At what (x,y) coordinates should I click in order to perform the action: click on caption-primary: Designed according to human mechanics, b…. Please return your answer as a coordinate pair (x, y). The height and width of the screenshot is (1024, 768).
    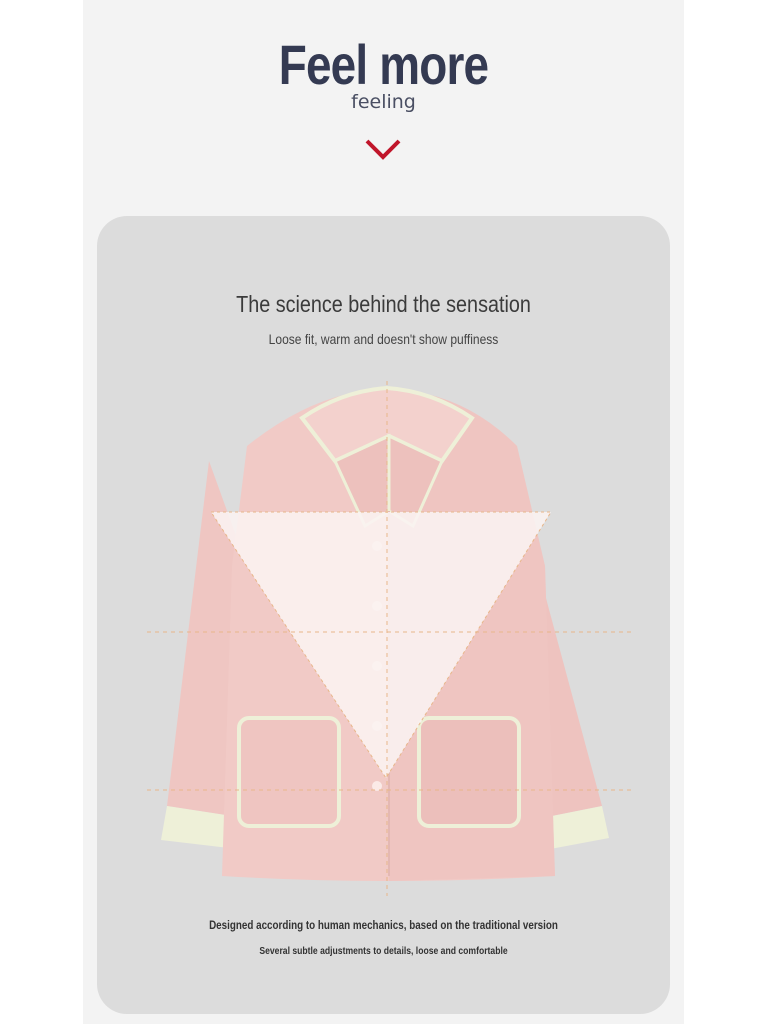
    Looking at the image, I should click on (383, 925).